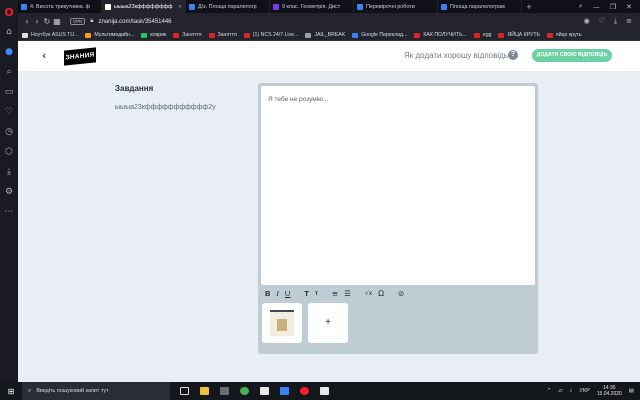 Image resolution: width=640 pixels, height=400 pixels. I want to click on chrome-icon, so click(244, 391).